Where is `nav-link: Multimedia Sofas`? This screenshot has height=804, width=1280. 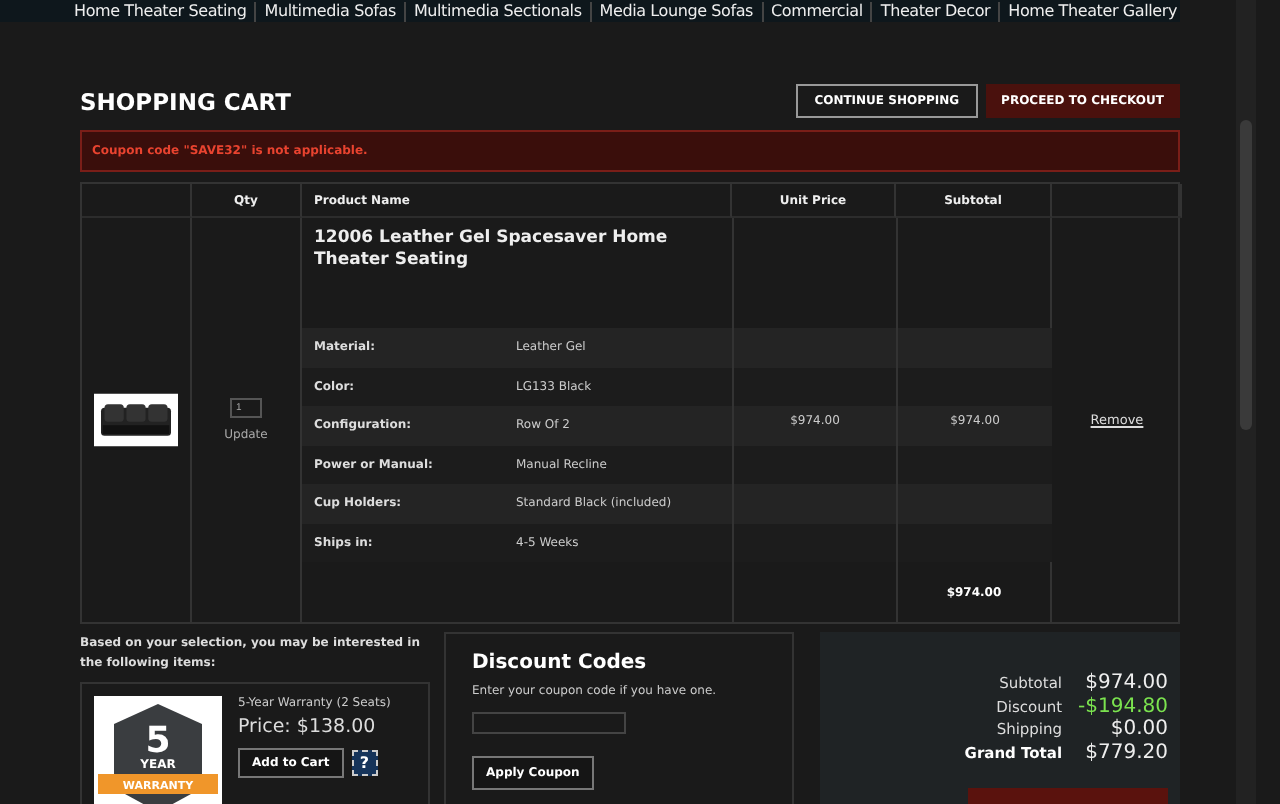
nav-link: Multimedia Sofas is located at coordinates (329, 12).